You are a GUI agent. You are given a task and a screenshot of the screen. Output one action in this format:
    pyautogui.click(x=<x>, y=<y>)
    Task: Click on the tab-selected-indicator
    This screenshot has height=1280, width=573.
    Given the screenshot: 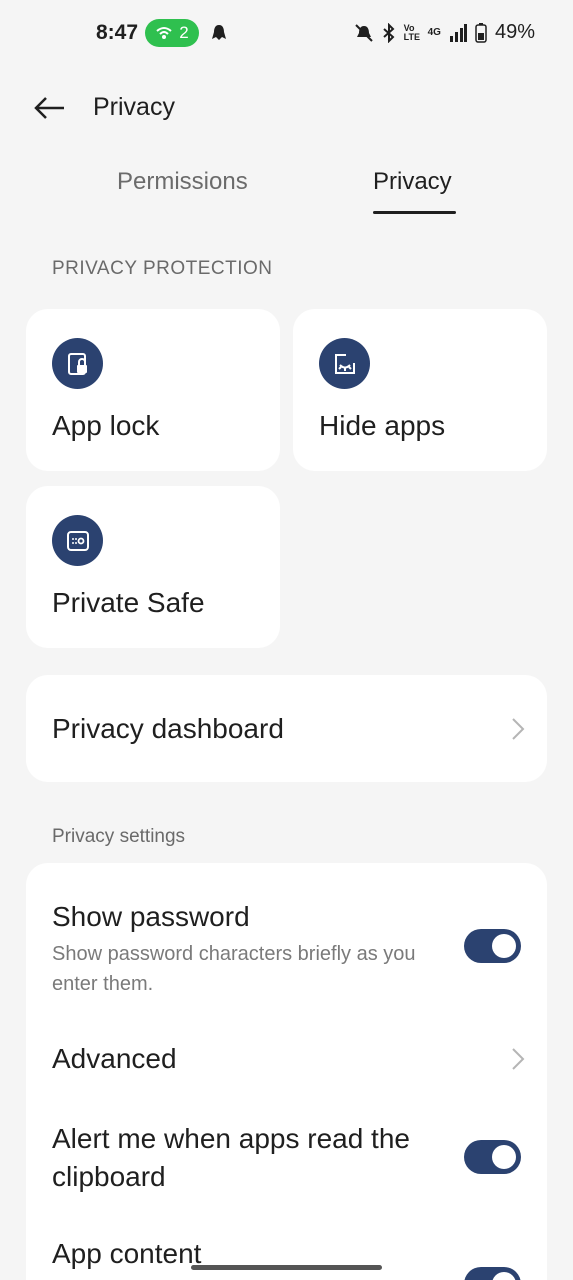 What is the action you would take?
    pyautogui.click(x=414, y=212)
    